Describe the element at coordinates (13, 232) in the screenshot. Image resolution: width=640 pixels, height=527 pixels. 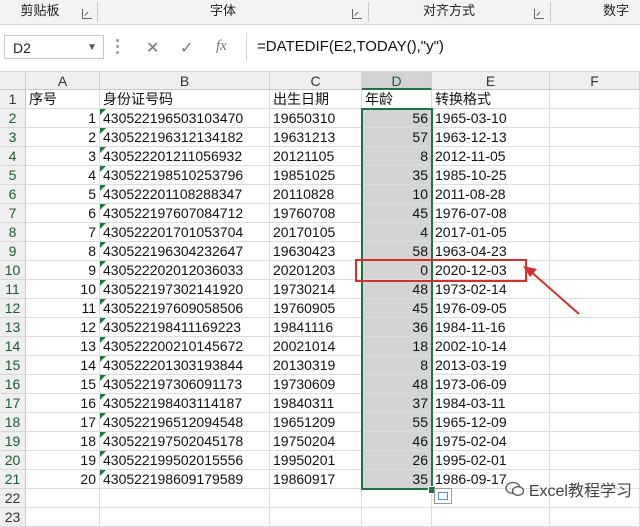
I see `row-header: 8` at that location.